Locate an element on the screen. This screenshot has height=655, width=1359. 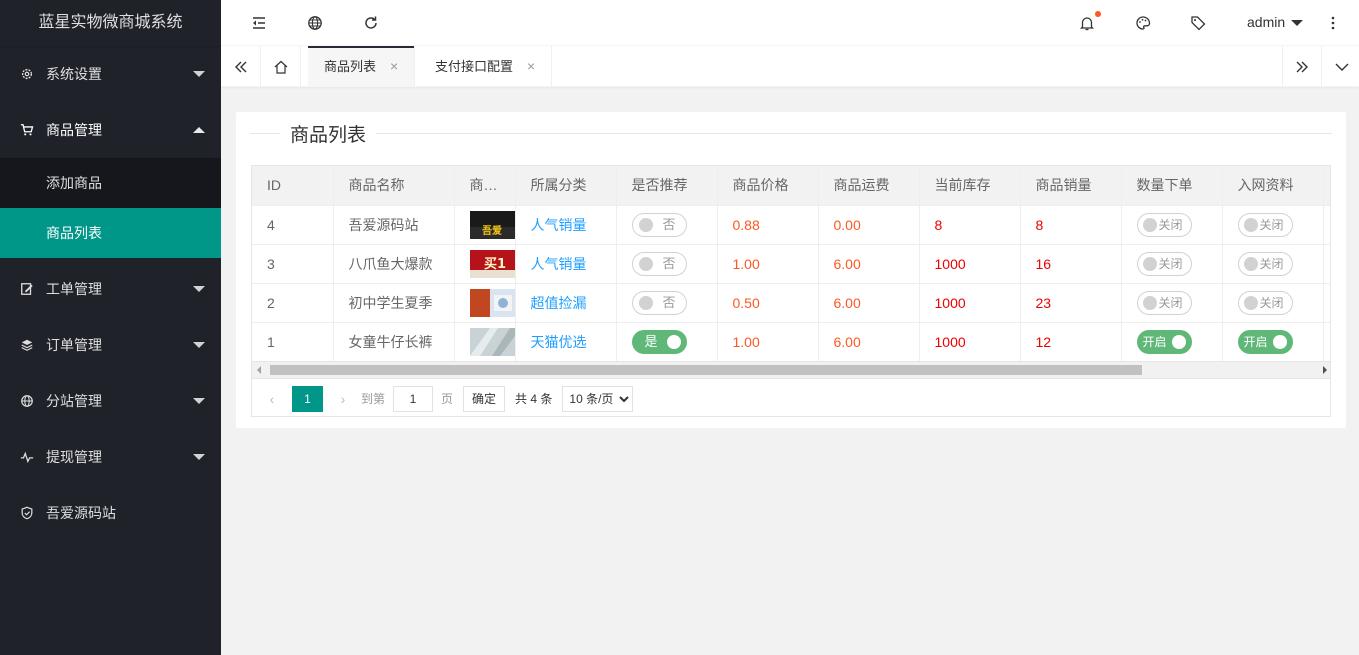
cell-shipping: 6.00 is located at coordinates (869, 264).